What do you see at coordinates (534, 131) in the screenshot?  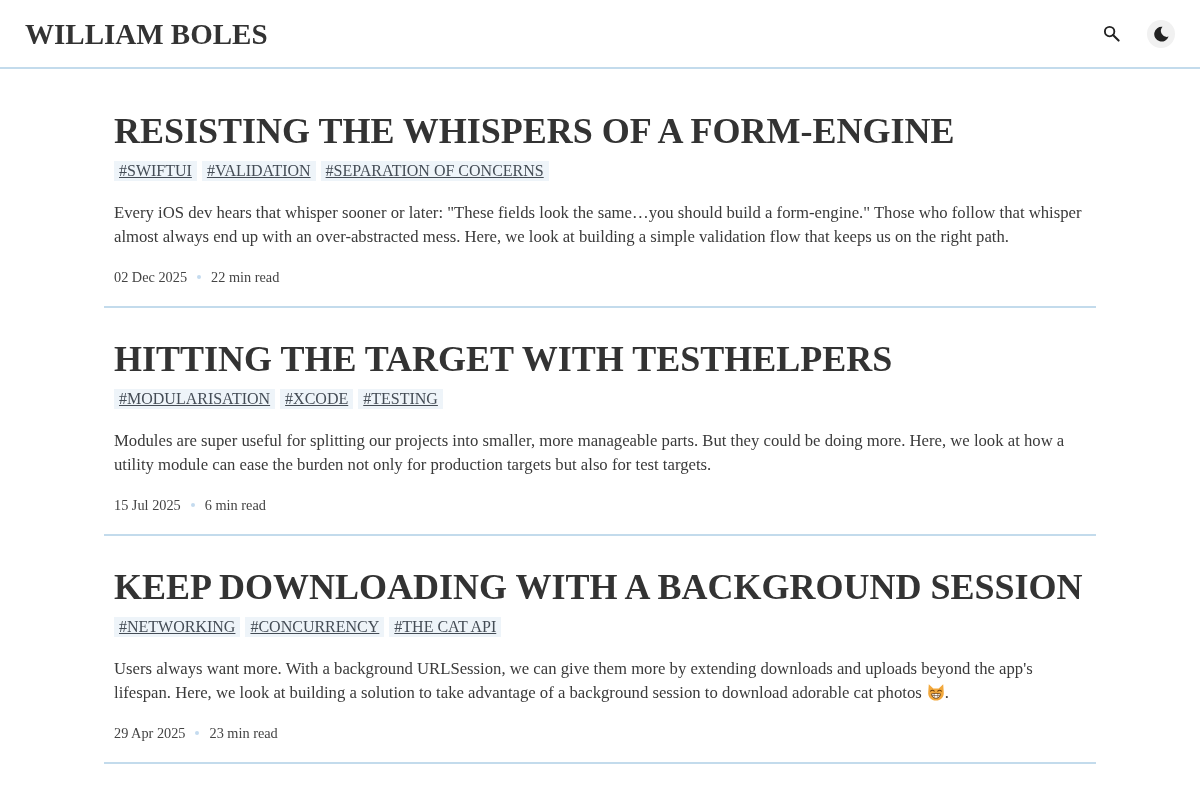 I see `post-title: RESISTING THE WHISPERS OF A FORM-ENGINE` at bounding box center [534, 131].